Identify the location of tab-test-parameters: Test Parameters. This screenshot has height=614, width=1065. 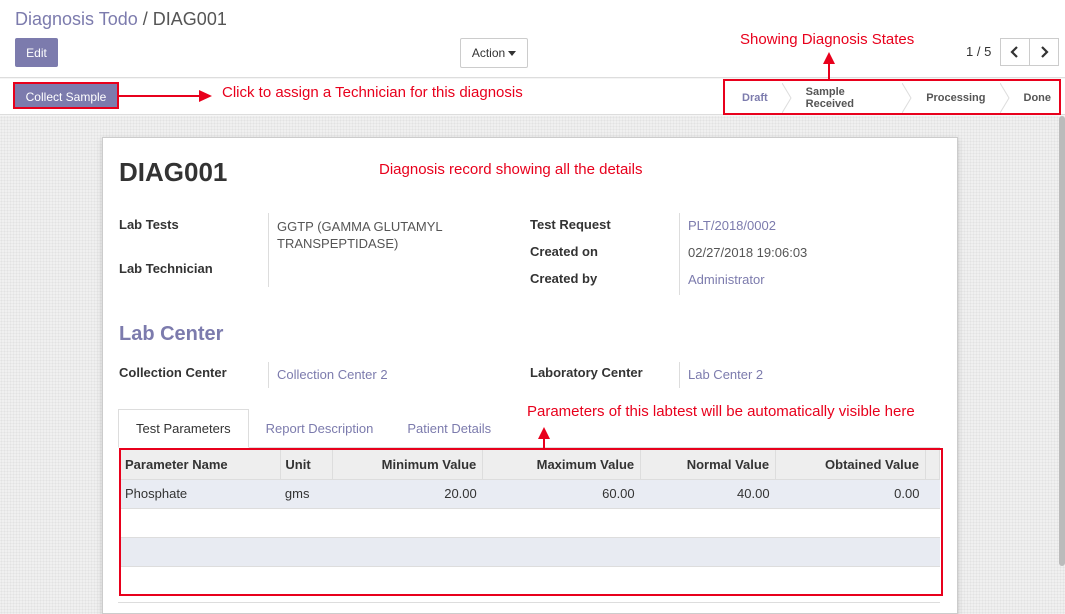
(183, 428).